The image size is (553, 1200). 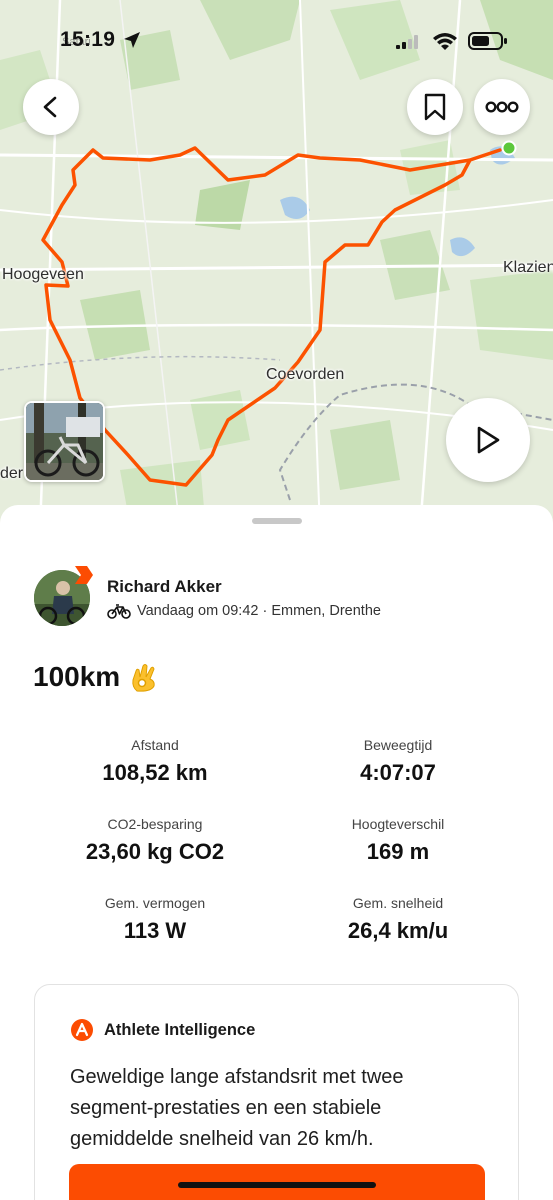 I want to click on more-dots-icon, so click(x=502, y=107).